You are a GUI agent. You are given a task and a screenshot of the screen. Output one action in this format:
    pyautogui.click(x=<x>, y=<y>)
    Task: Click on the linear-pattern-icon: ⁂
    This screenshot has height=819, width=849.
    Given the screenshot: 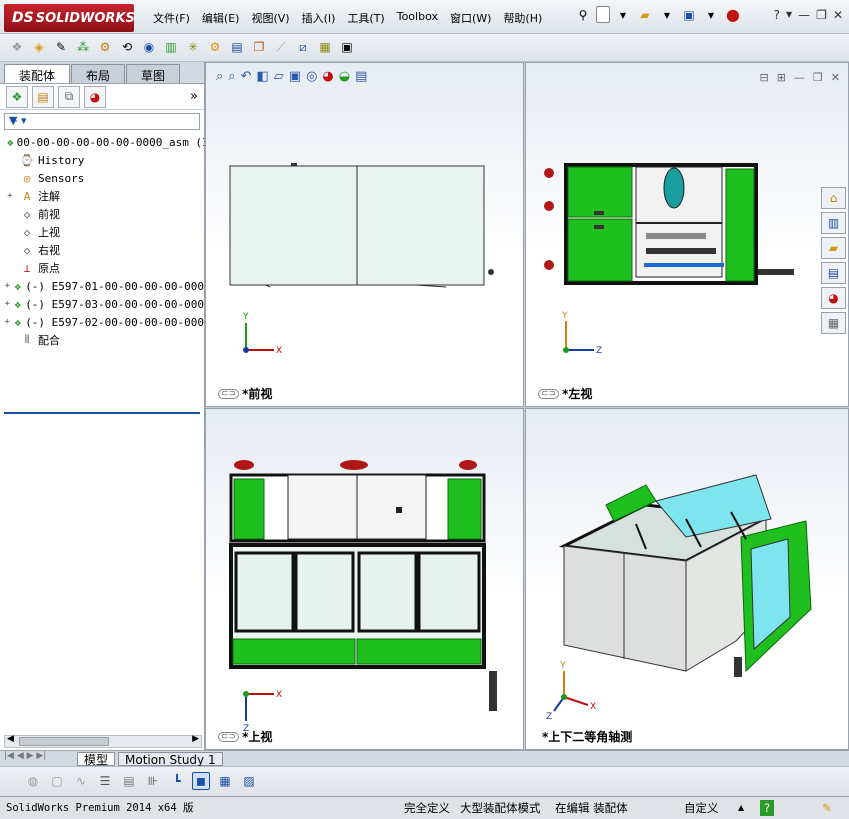 What is the action you would take?
    pyautogui.click(x=83, y=47)
    